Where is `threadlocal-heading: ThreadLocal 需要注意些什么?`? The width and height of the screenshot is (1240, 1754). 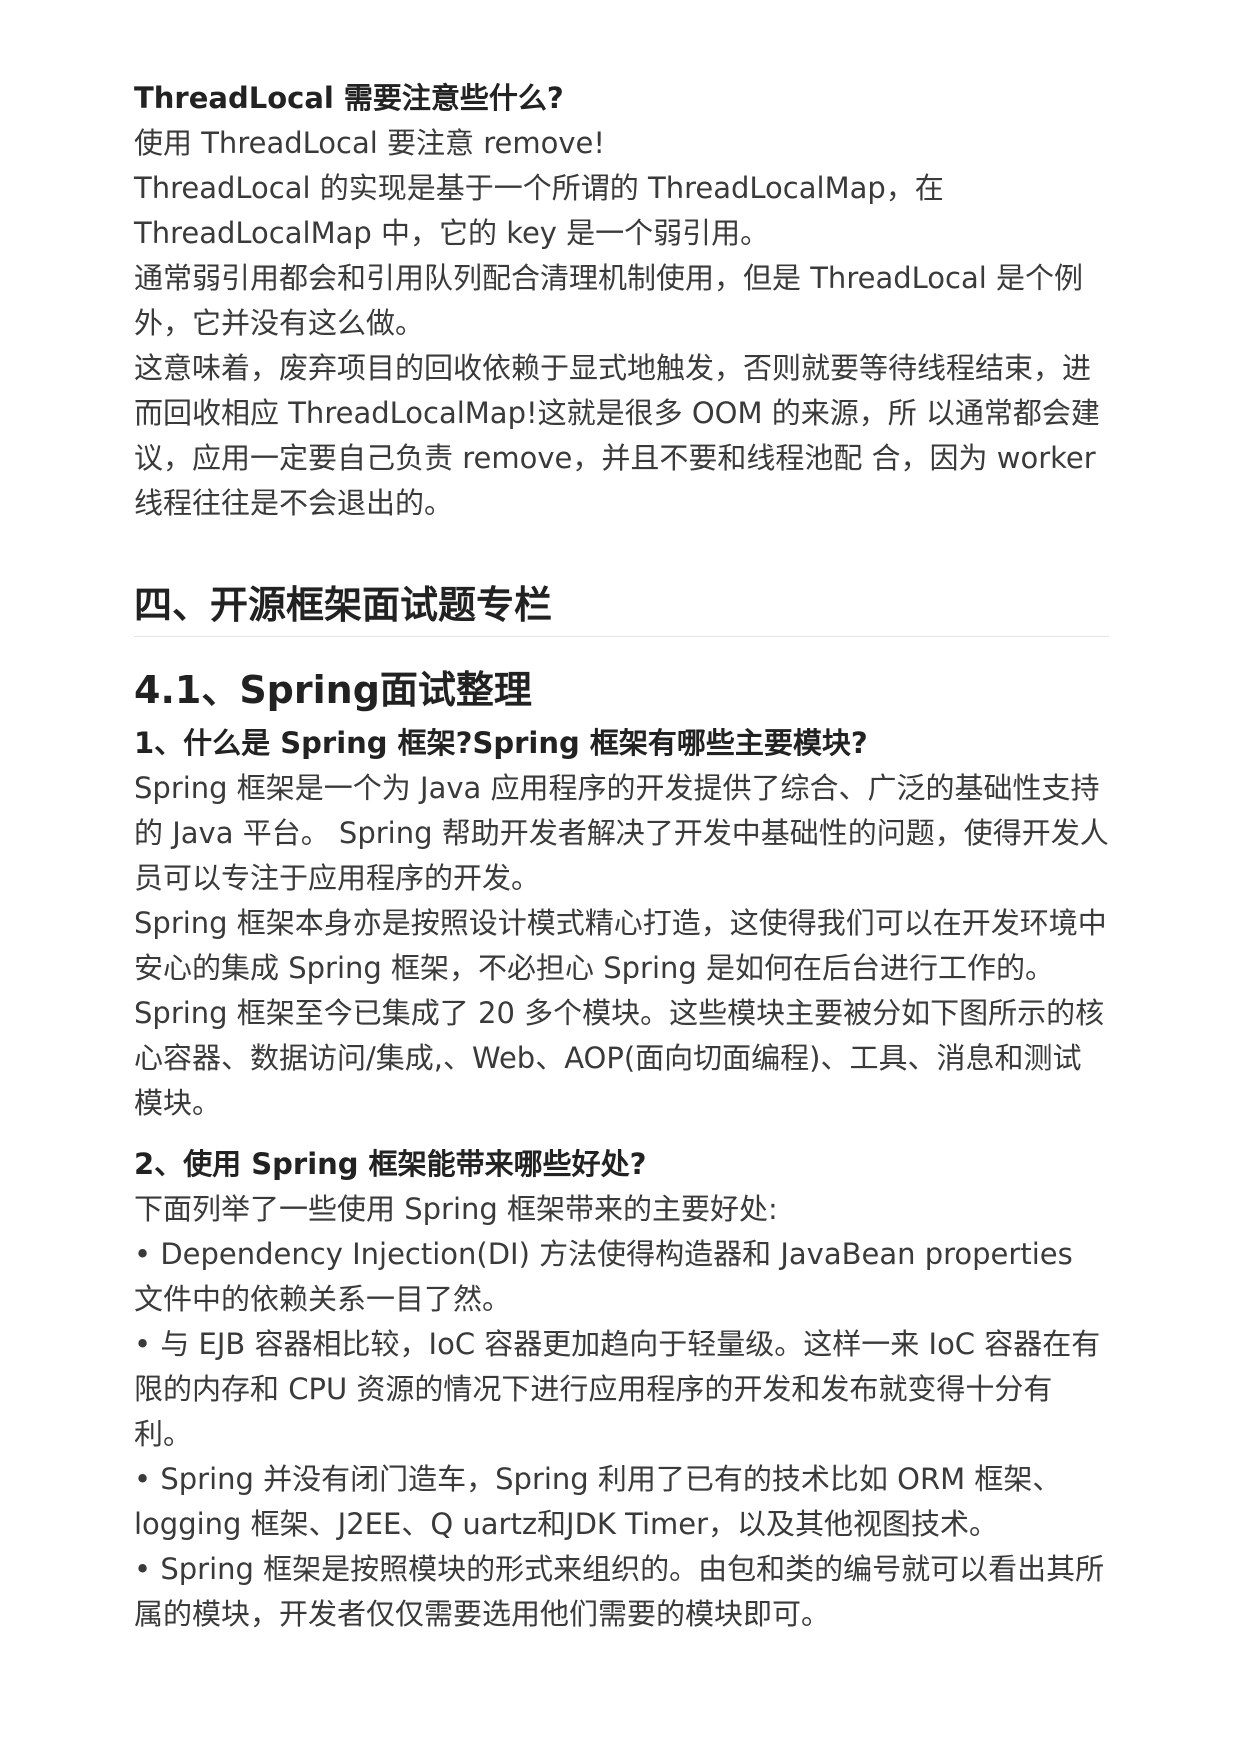 threadlocal-heading: ThreadLocal 需要注意些什么? is located at coordinates (349, 98).